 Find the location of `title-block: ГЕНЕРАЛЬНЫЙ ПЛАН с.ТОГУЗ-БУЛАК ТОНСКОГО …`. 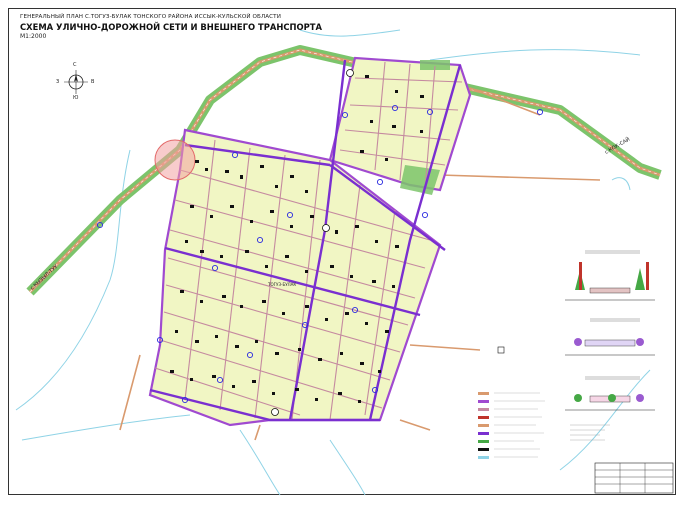

title-block: ГЕНЕРАЛЬНЫЙ ПЛАН с.ТОГУЗ-БУЛАК ТОНСКОГО … is located at coordinates (200, 27).